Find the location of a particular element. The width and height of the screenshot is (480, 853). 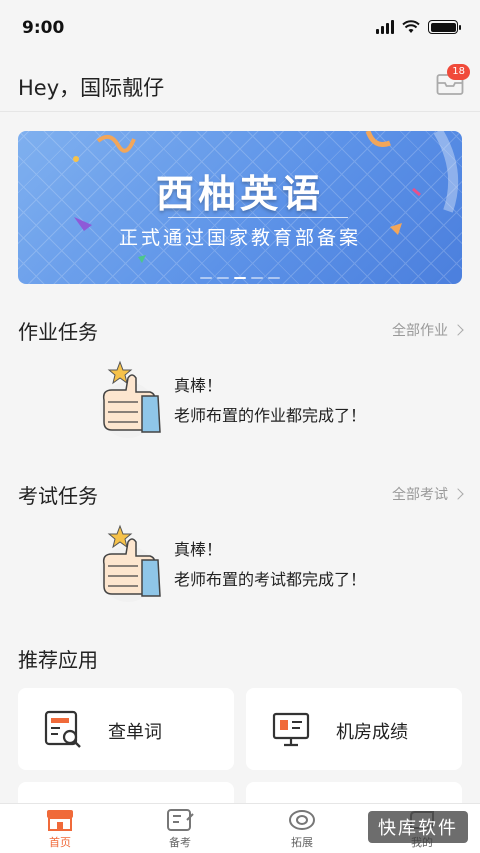

all-exams-label: 全部考试 is located at coordinates (420, 495).